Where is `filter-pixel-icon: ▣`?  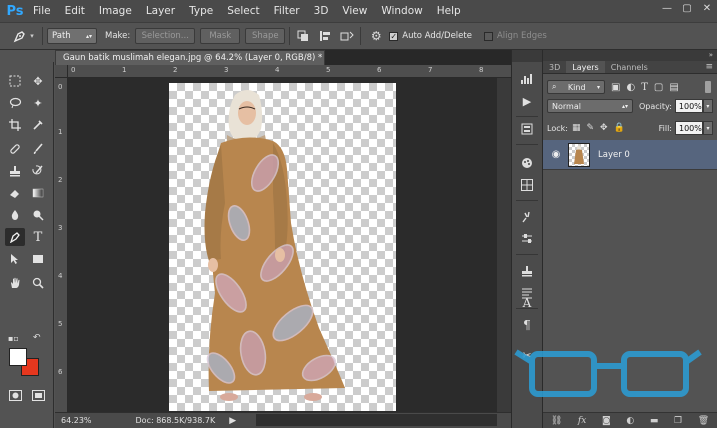
filter-pixel-icon: ▣ is located at coordinates (615, 87).